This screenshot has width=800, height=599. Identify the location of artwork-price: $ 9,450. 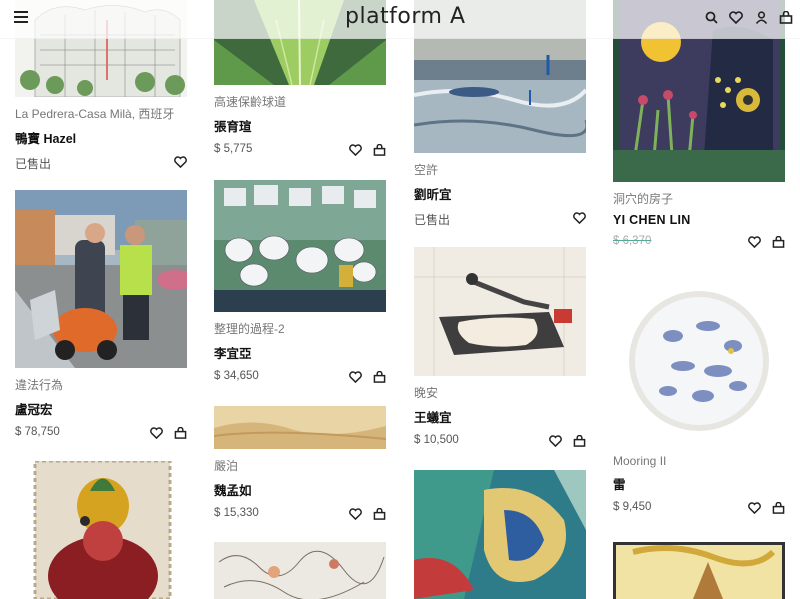
(632, 507).